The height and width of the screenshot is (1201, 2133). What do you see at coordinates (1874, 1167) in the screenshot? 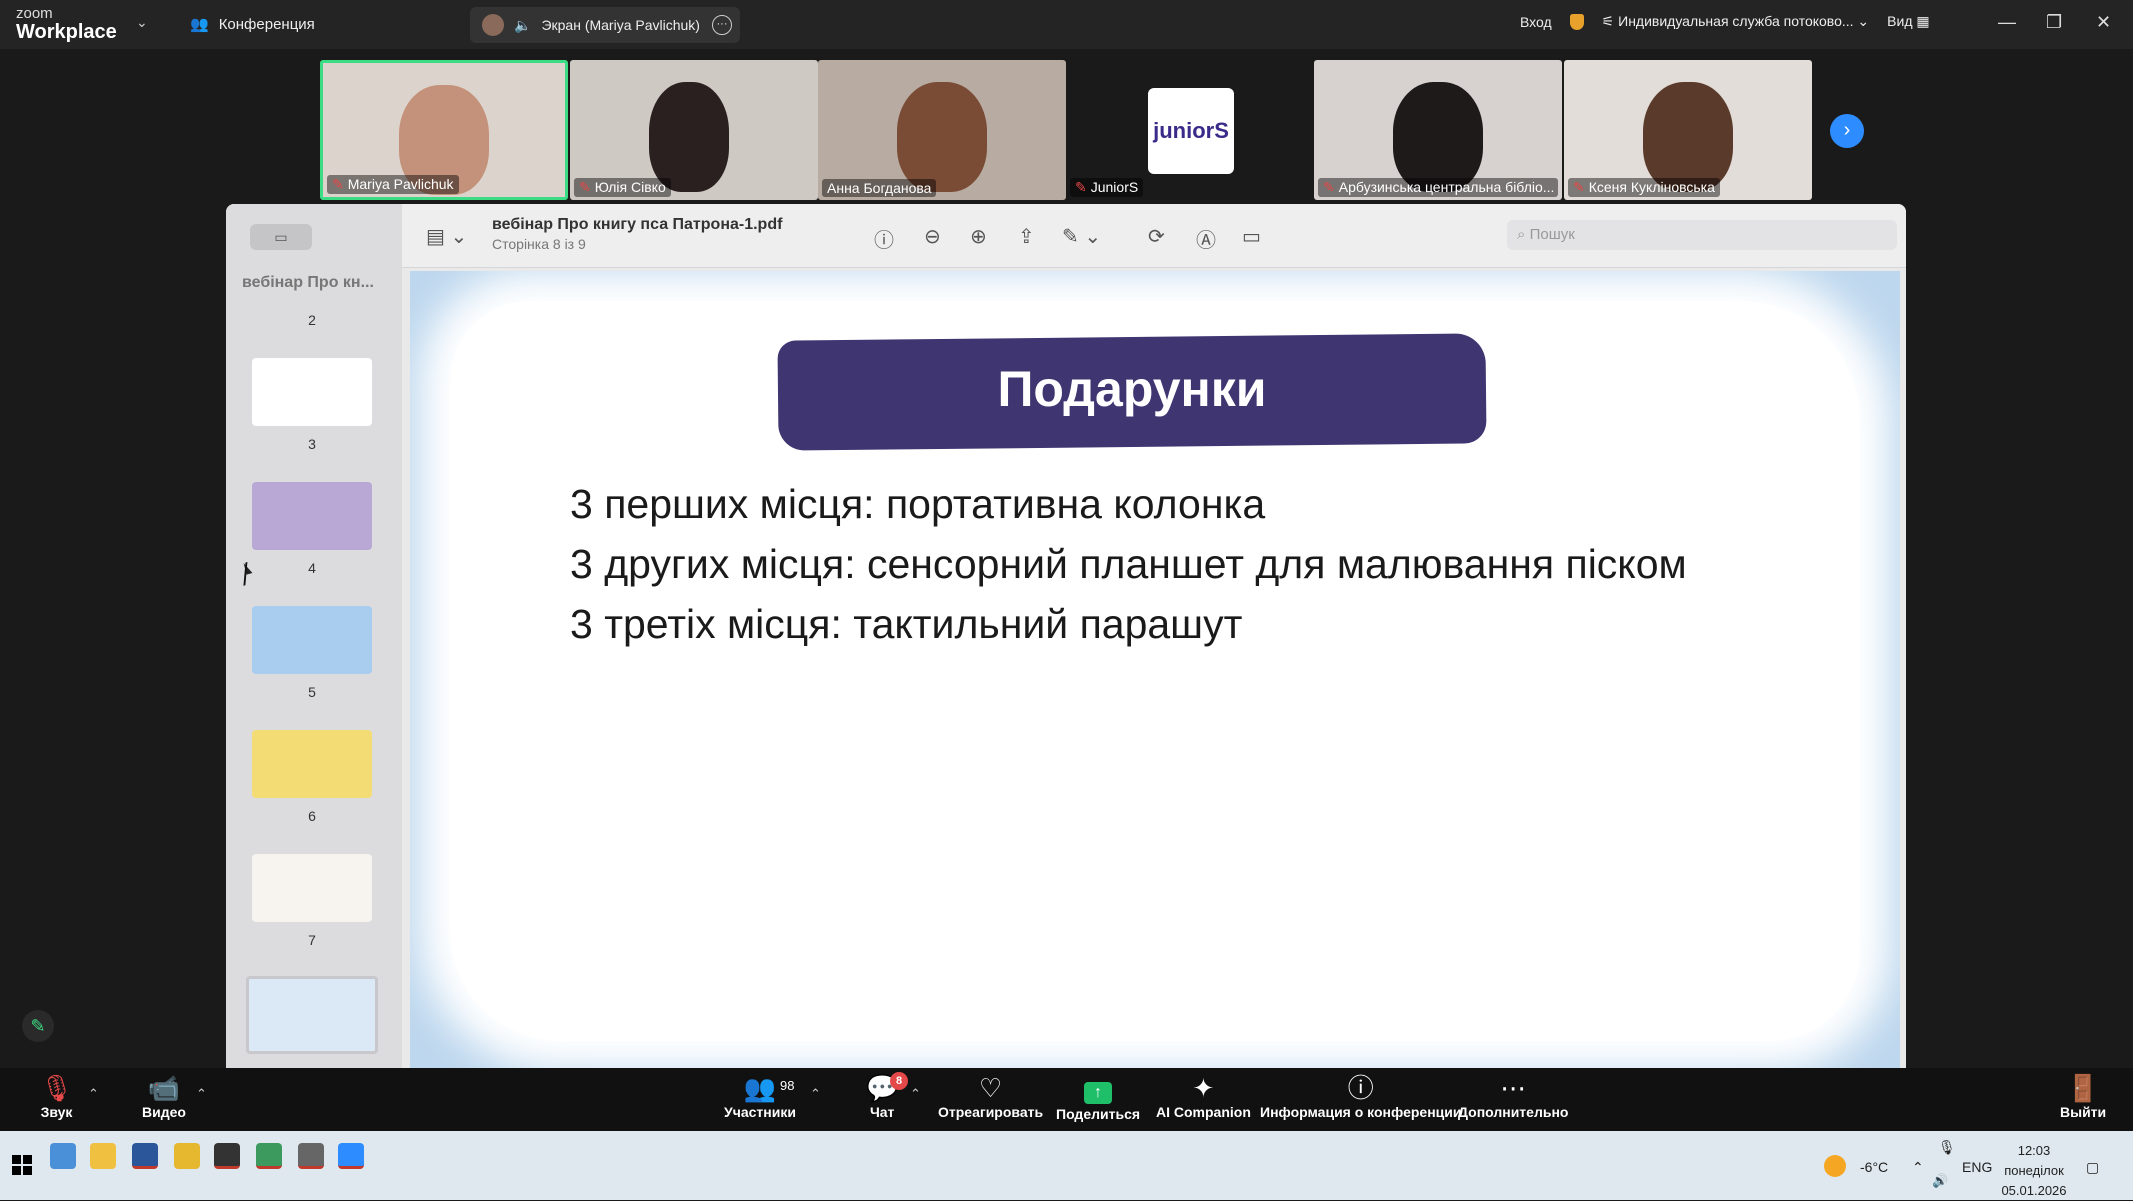
I see `weather-temp: -6°C` at bounding box center [1874, 1167].